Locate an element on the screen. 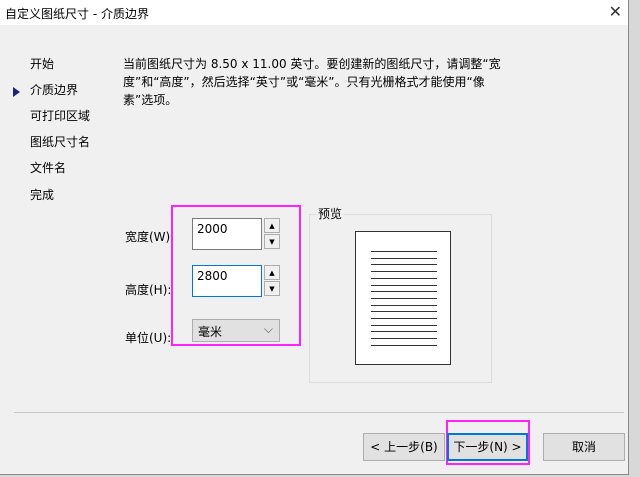  sidebar-item-file-name: 文件名 is located at coordinates (48, 168).